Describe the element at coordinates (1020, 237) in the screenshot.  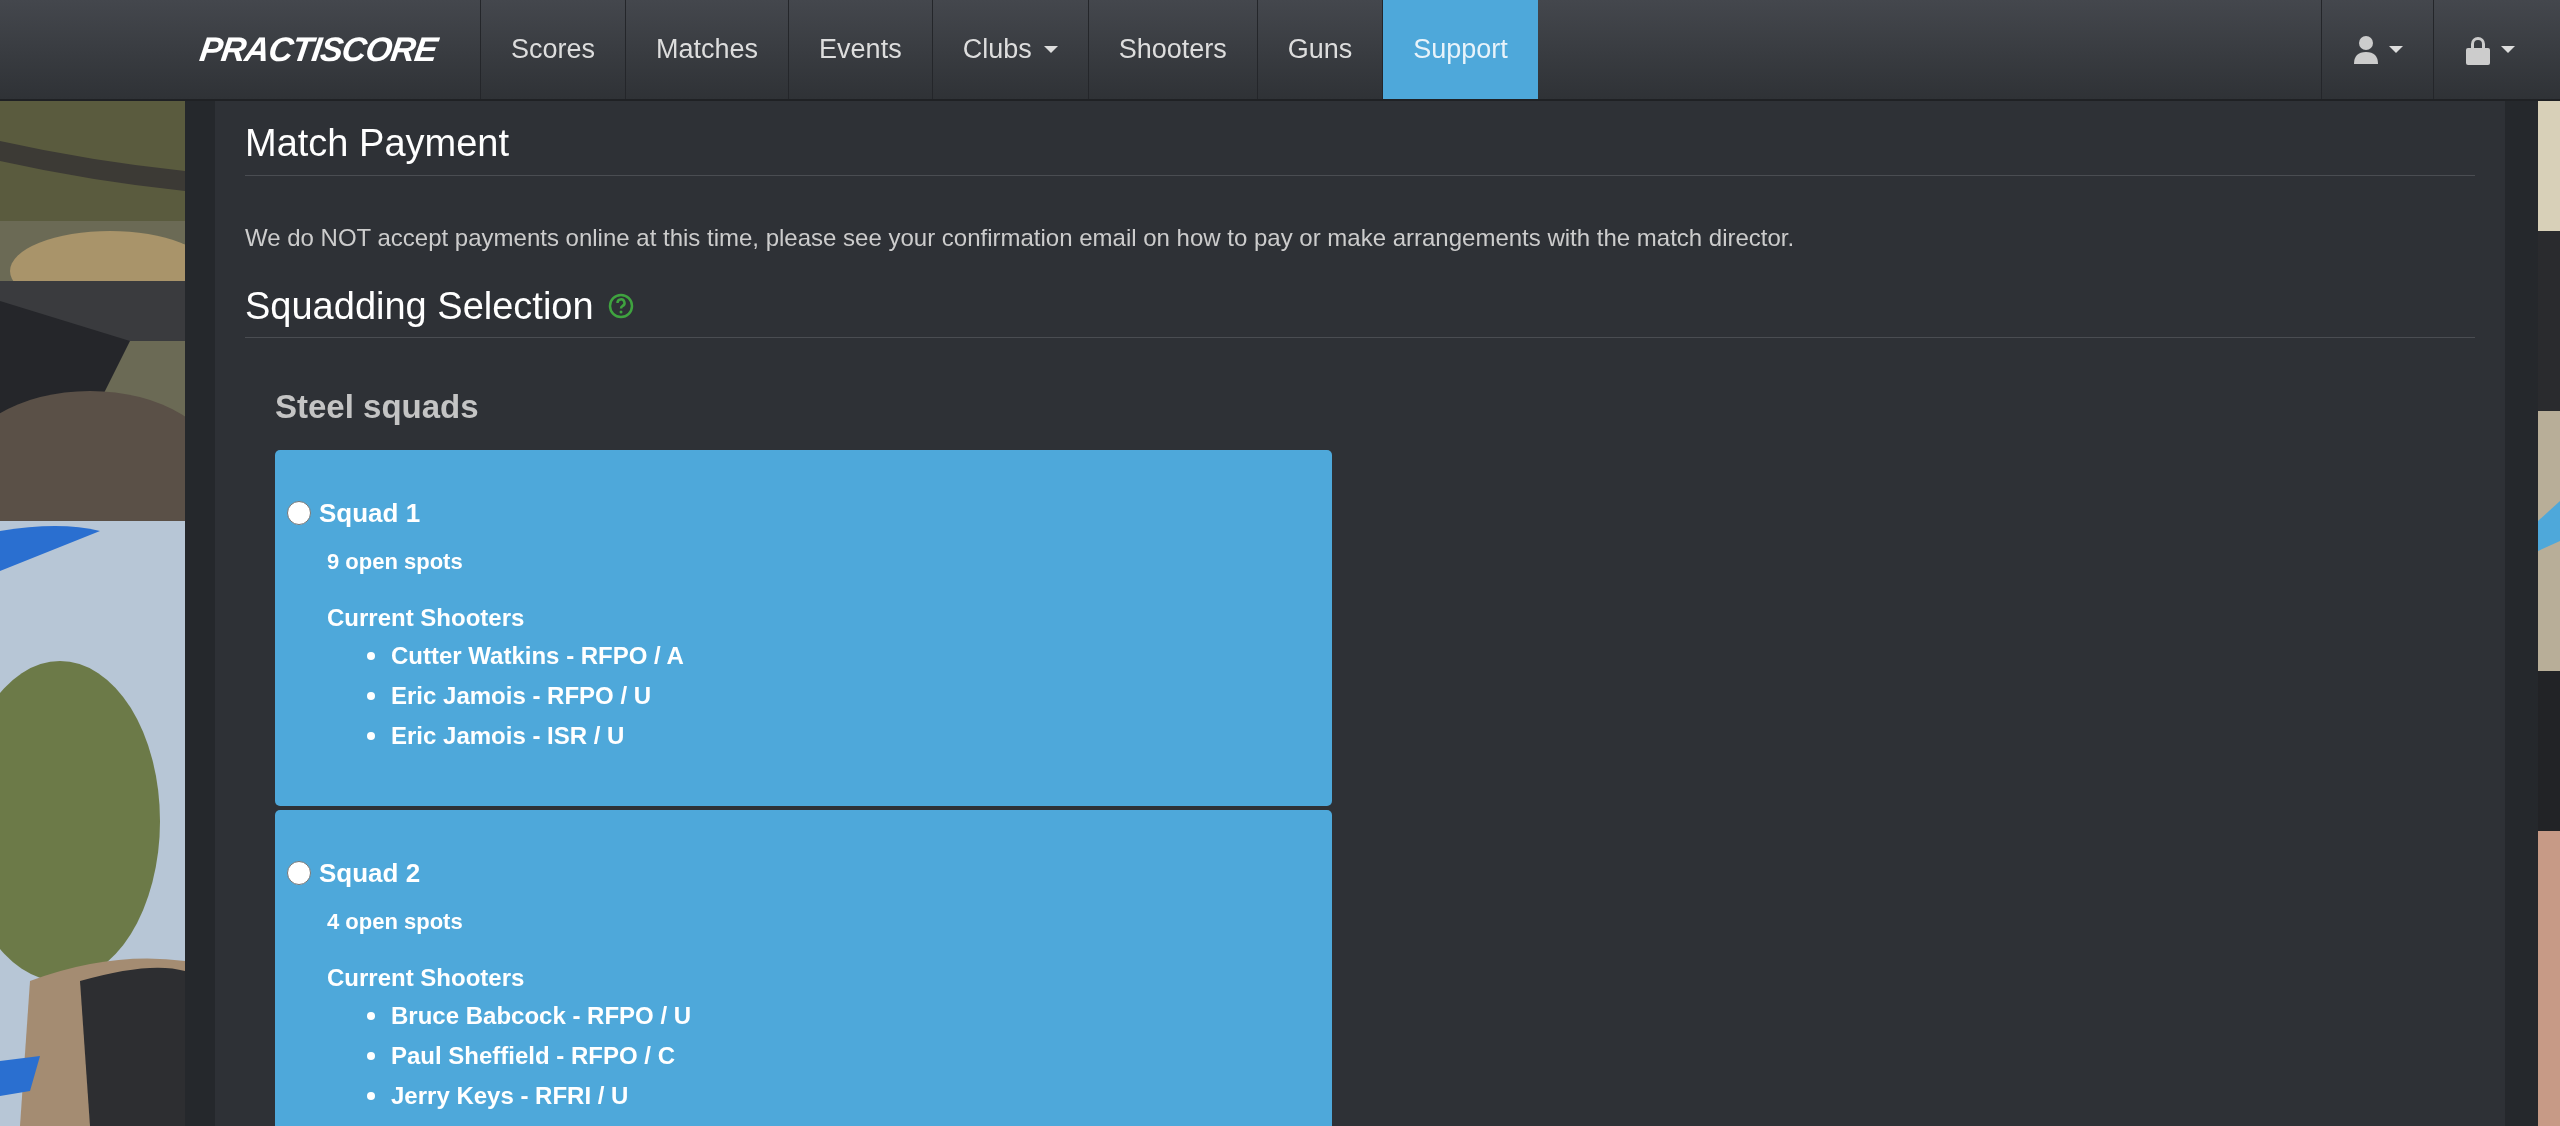
I see `payment-notice: We do NOT accept payments online at this time, please see your confirmation email on how to pay or make arrangements with the match director.` at that location.